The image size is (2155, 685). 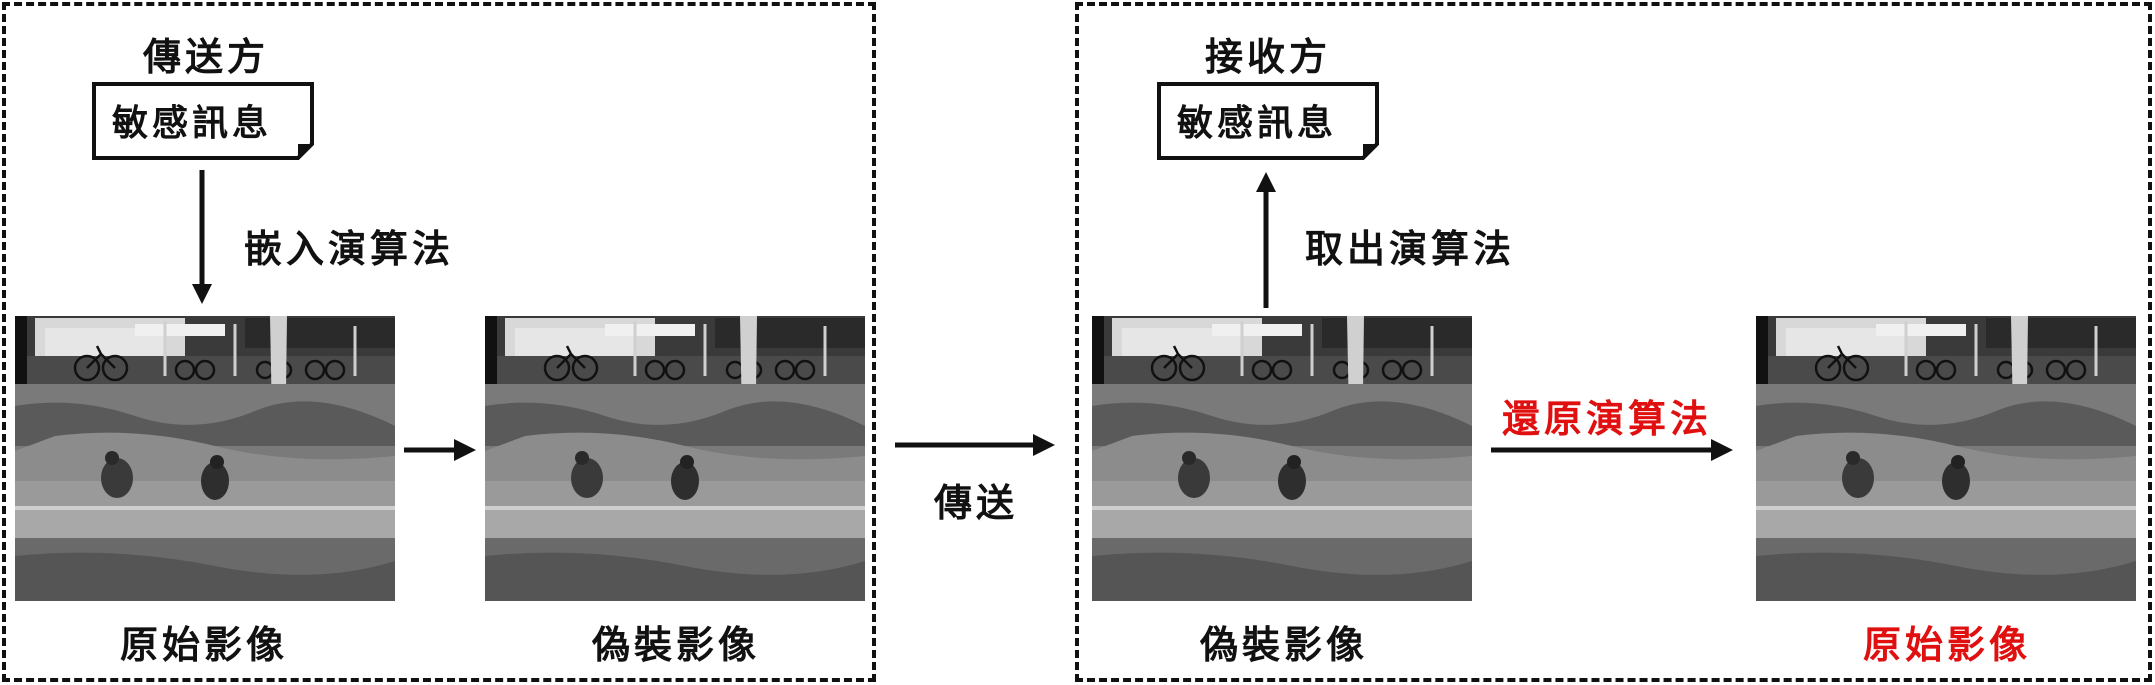 I want to click on original-caption: 原始影像, so click(x=204, y=644).